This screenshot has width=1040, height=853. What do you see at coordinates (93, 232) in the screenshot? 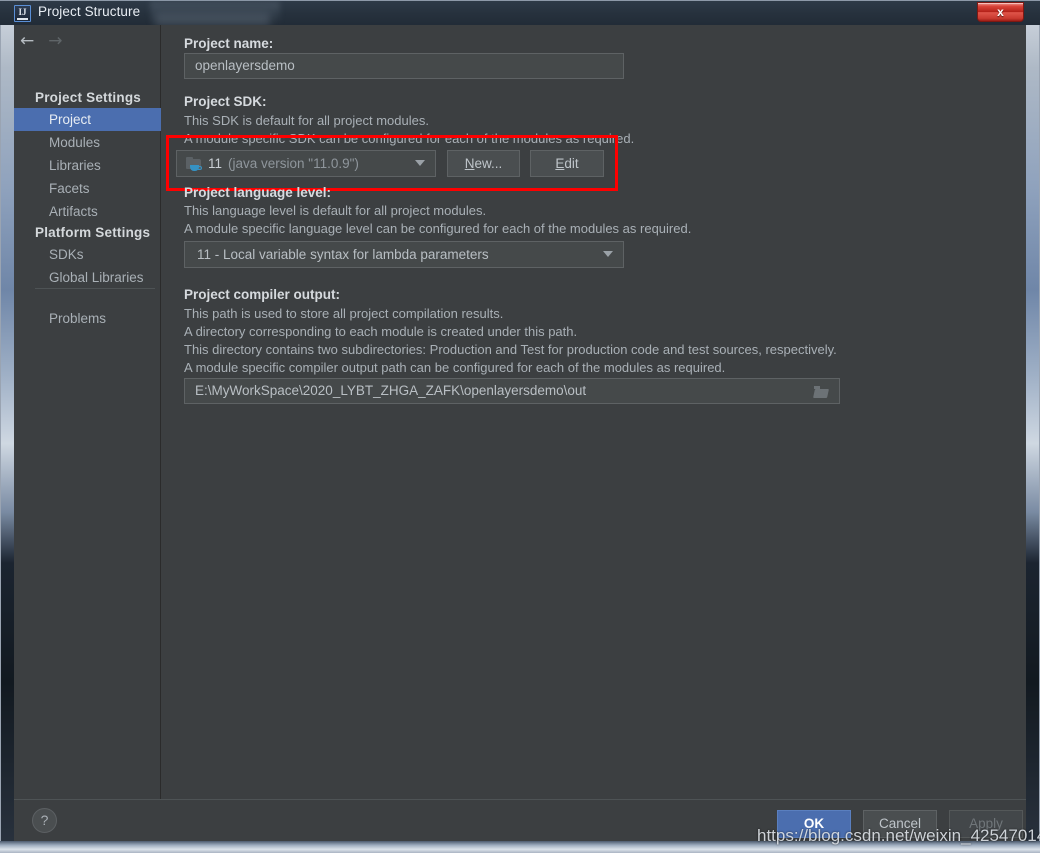
I see `sidebar-group-platform-settings: Platform Settings` at bounding box center [93, 232].